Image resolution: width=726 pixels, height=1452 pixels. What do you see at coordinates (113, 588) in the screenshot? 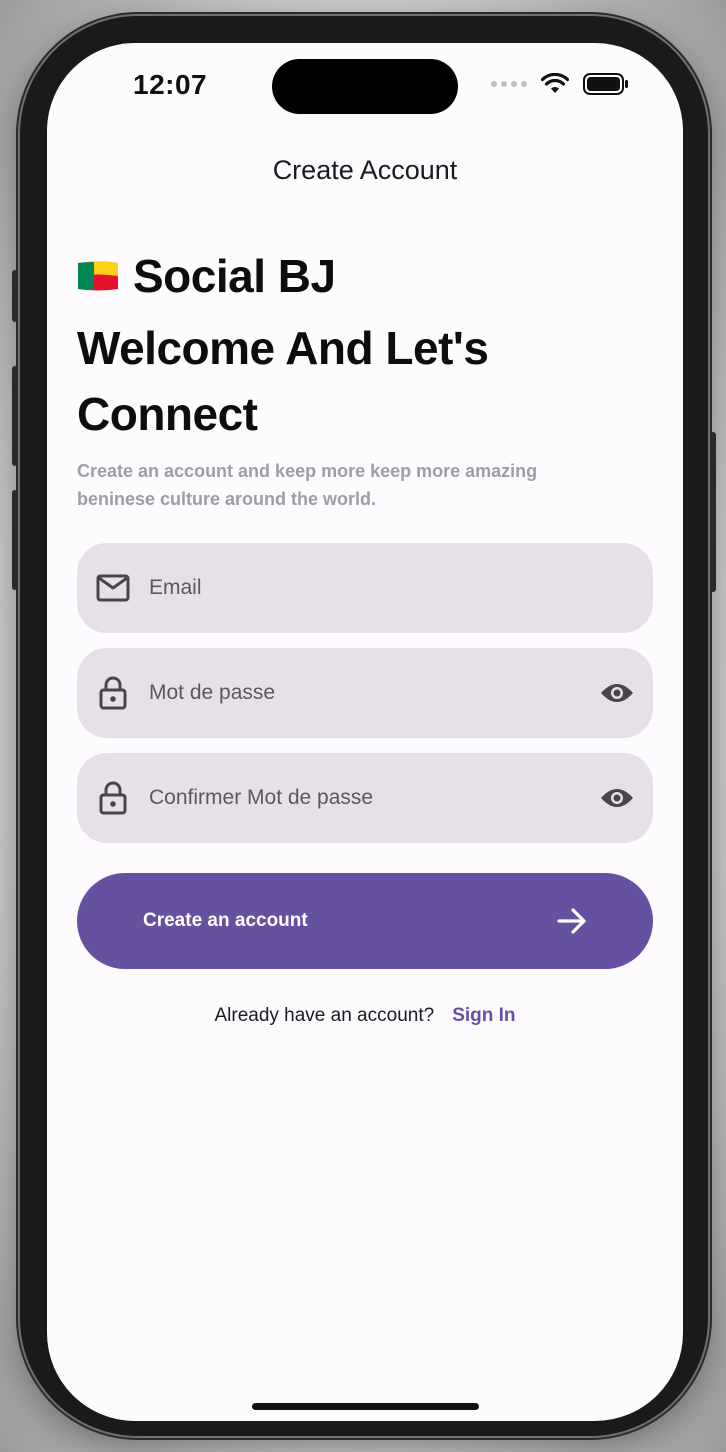
I see `mail-icon` at bounding box center [113, 588].